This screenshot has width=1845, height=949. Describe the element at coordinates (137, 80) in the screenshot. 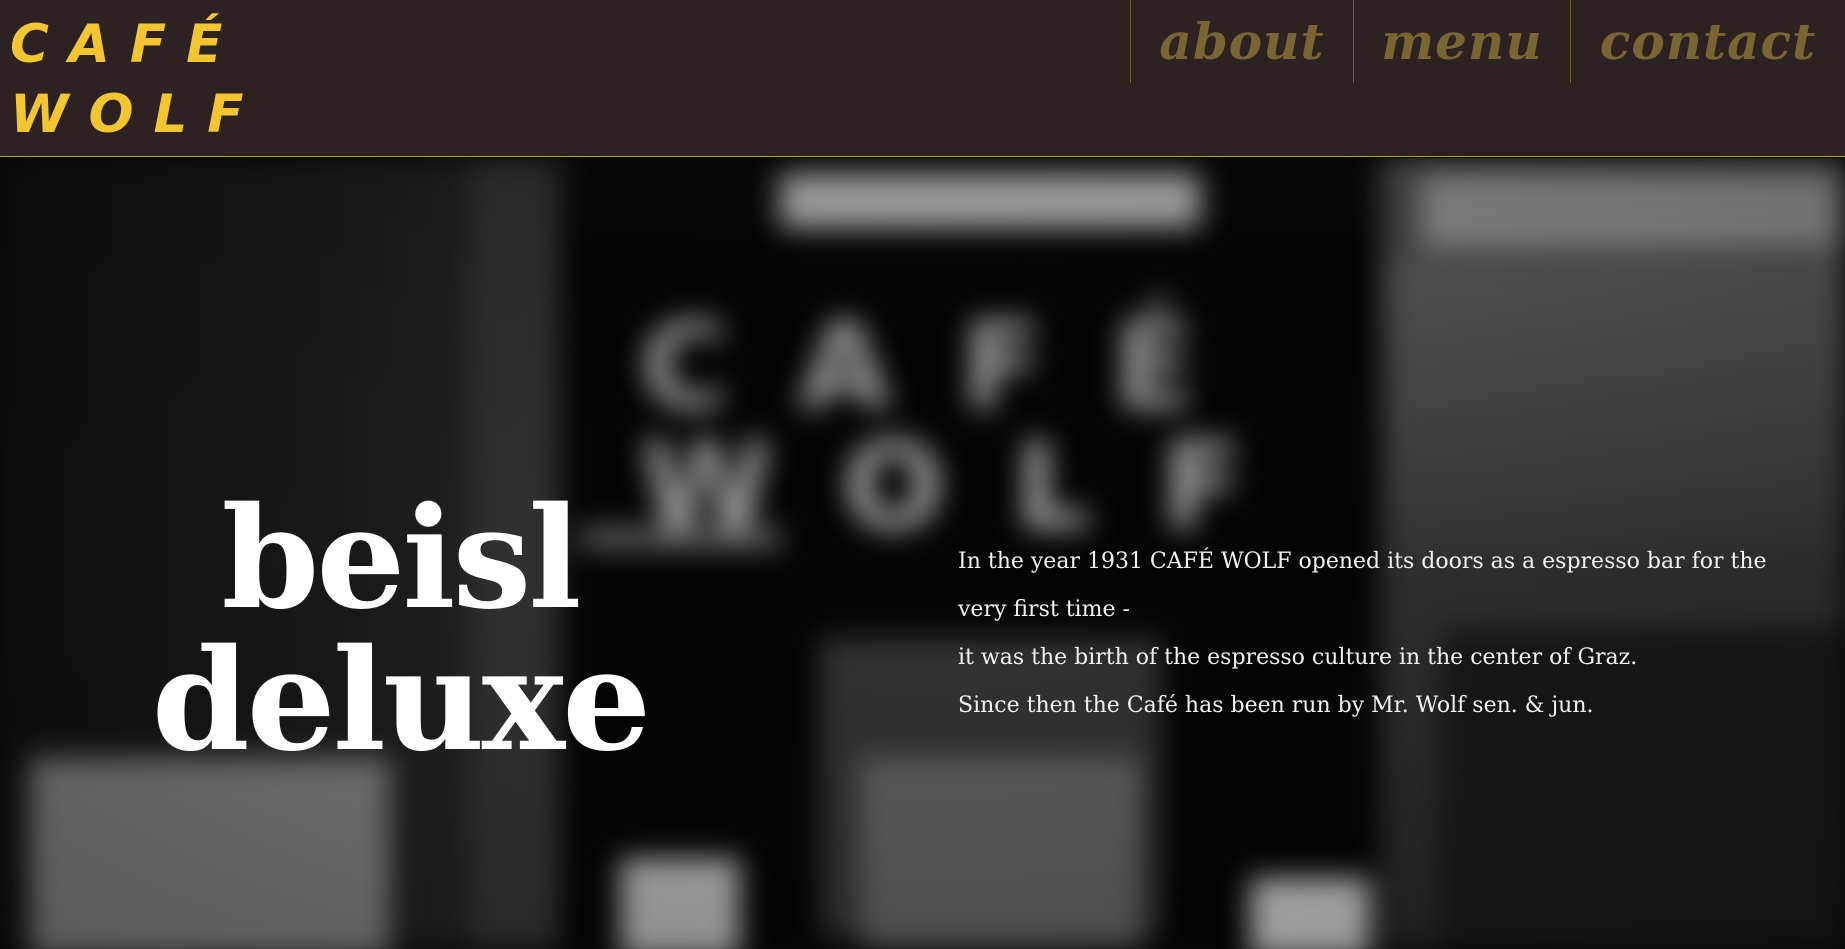

I see `logo: CAFÉ WOLF` at that location.